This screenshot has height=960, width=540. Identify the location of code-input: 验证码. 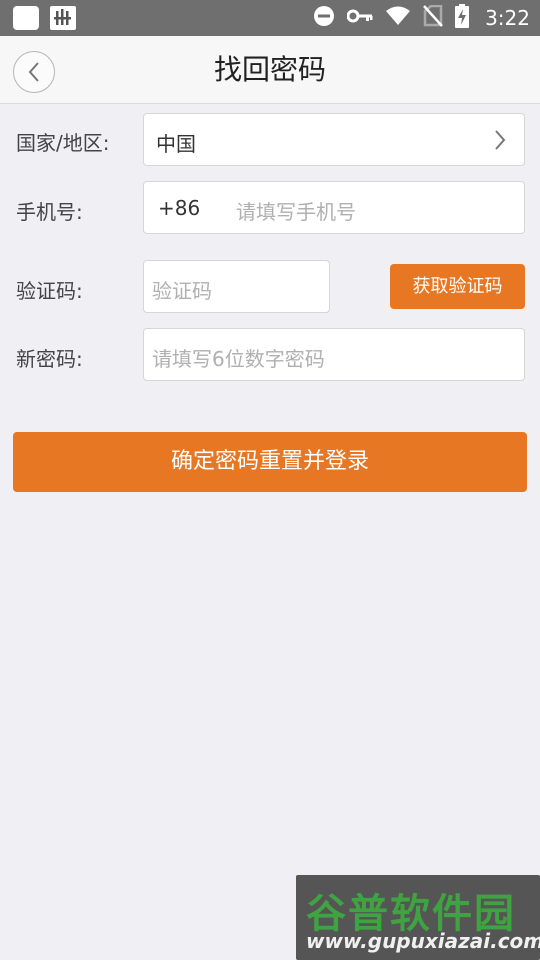
(182, 289).